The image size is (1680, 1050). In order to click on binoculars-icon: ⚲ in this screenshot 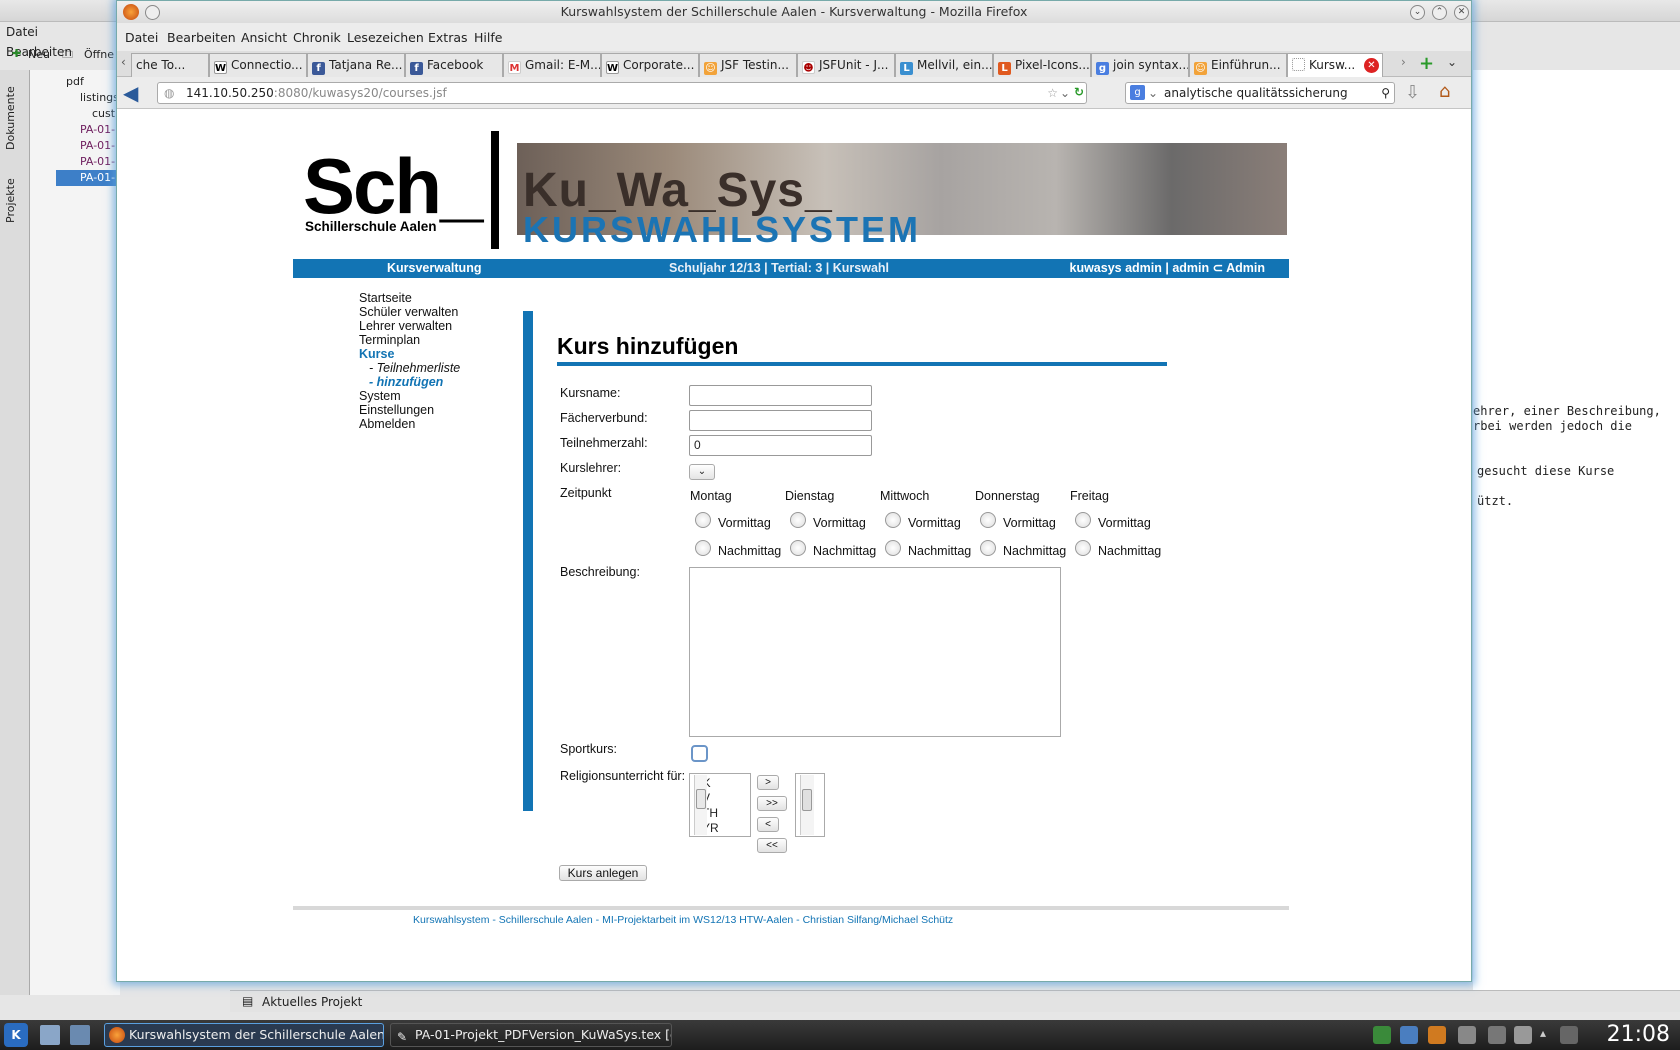, I will do `click(1385, 93)`.